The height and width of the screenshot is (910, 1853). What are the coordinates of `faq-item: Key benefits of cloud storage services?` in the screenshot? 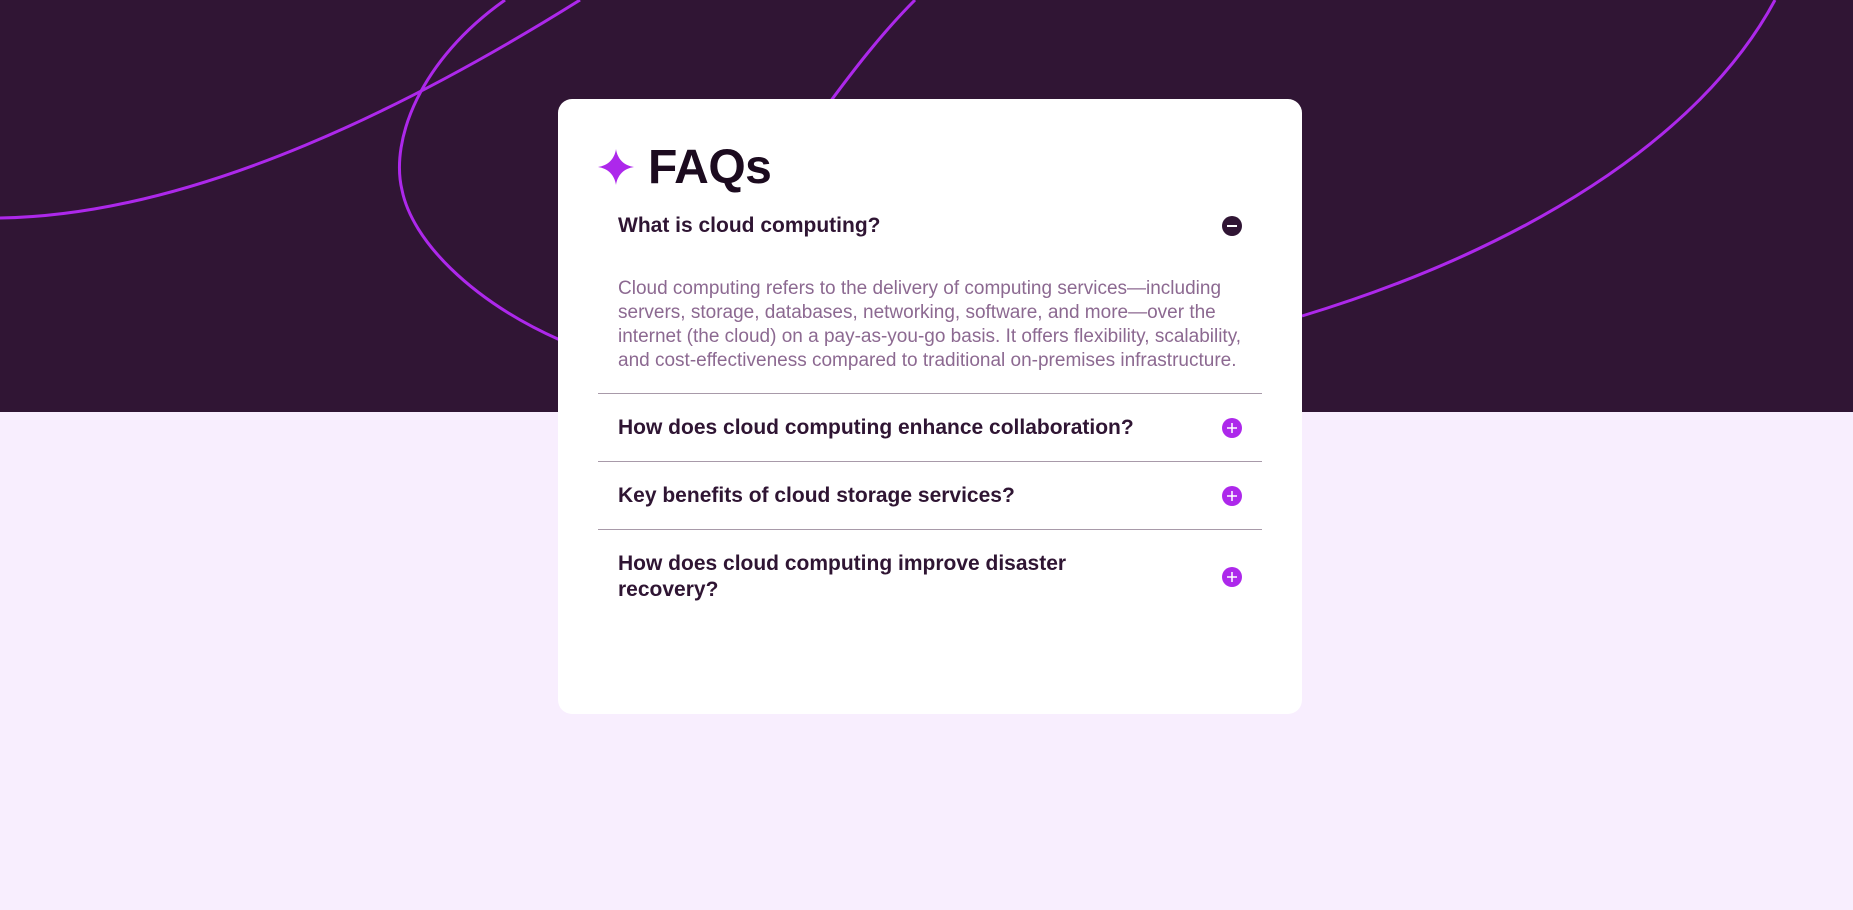 It's located at (930, 496).